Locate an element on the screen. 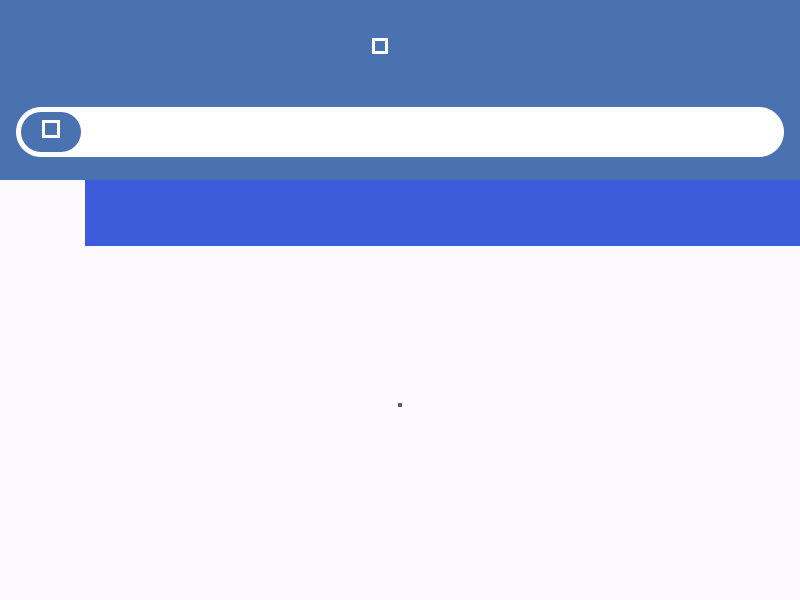  search-suggestions is located at coordinates (406, 132).